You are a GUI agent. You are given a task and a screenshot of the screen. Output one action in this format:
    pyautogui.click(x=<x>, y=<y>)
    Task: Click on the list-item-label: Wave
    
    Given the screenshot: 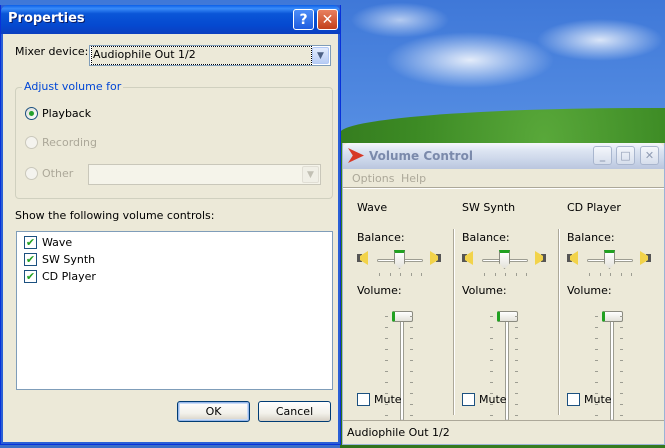 What is the action you would take?
    pyautogui.click(x=57, y=242)
    